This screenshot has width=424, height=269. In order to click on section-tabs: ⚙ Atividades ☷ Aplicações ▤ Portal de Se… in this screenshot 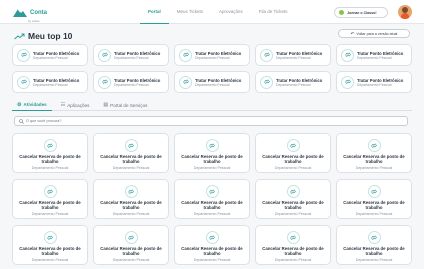, I will do `click(212, 105)`.